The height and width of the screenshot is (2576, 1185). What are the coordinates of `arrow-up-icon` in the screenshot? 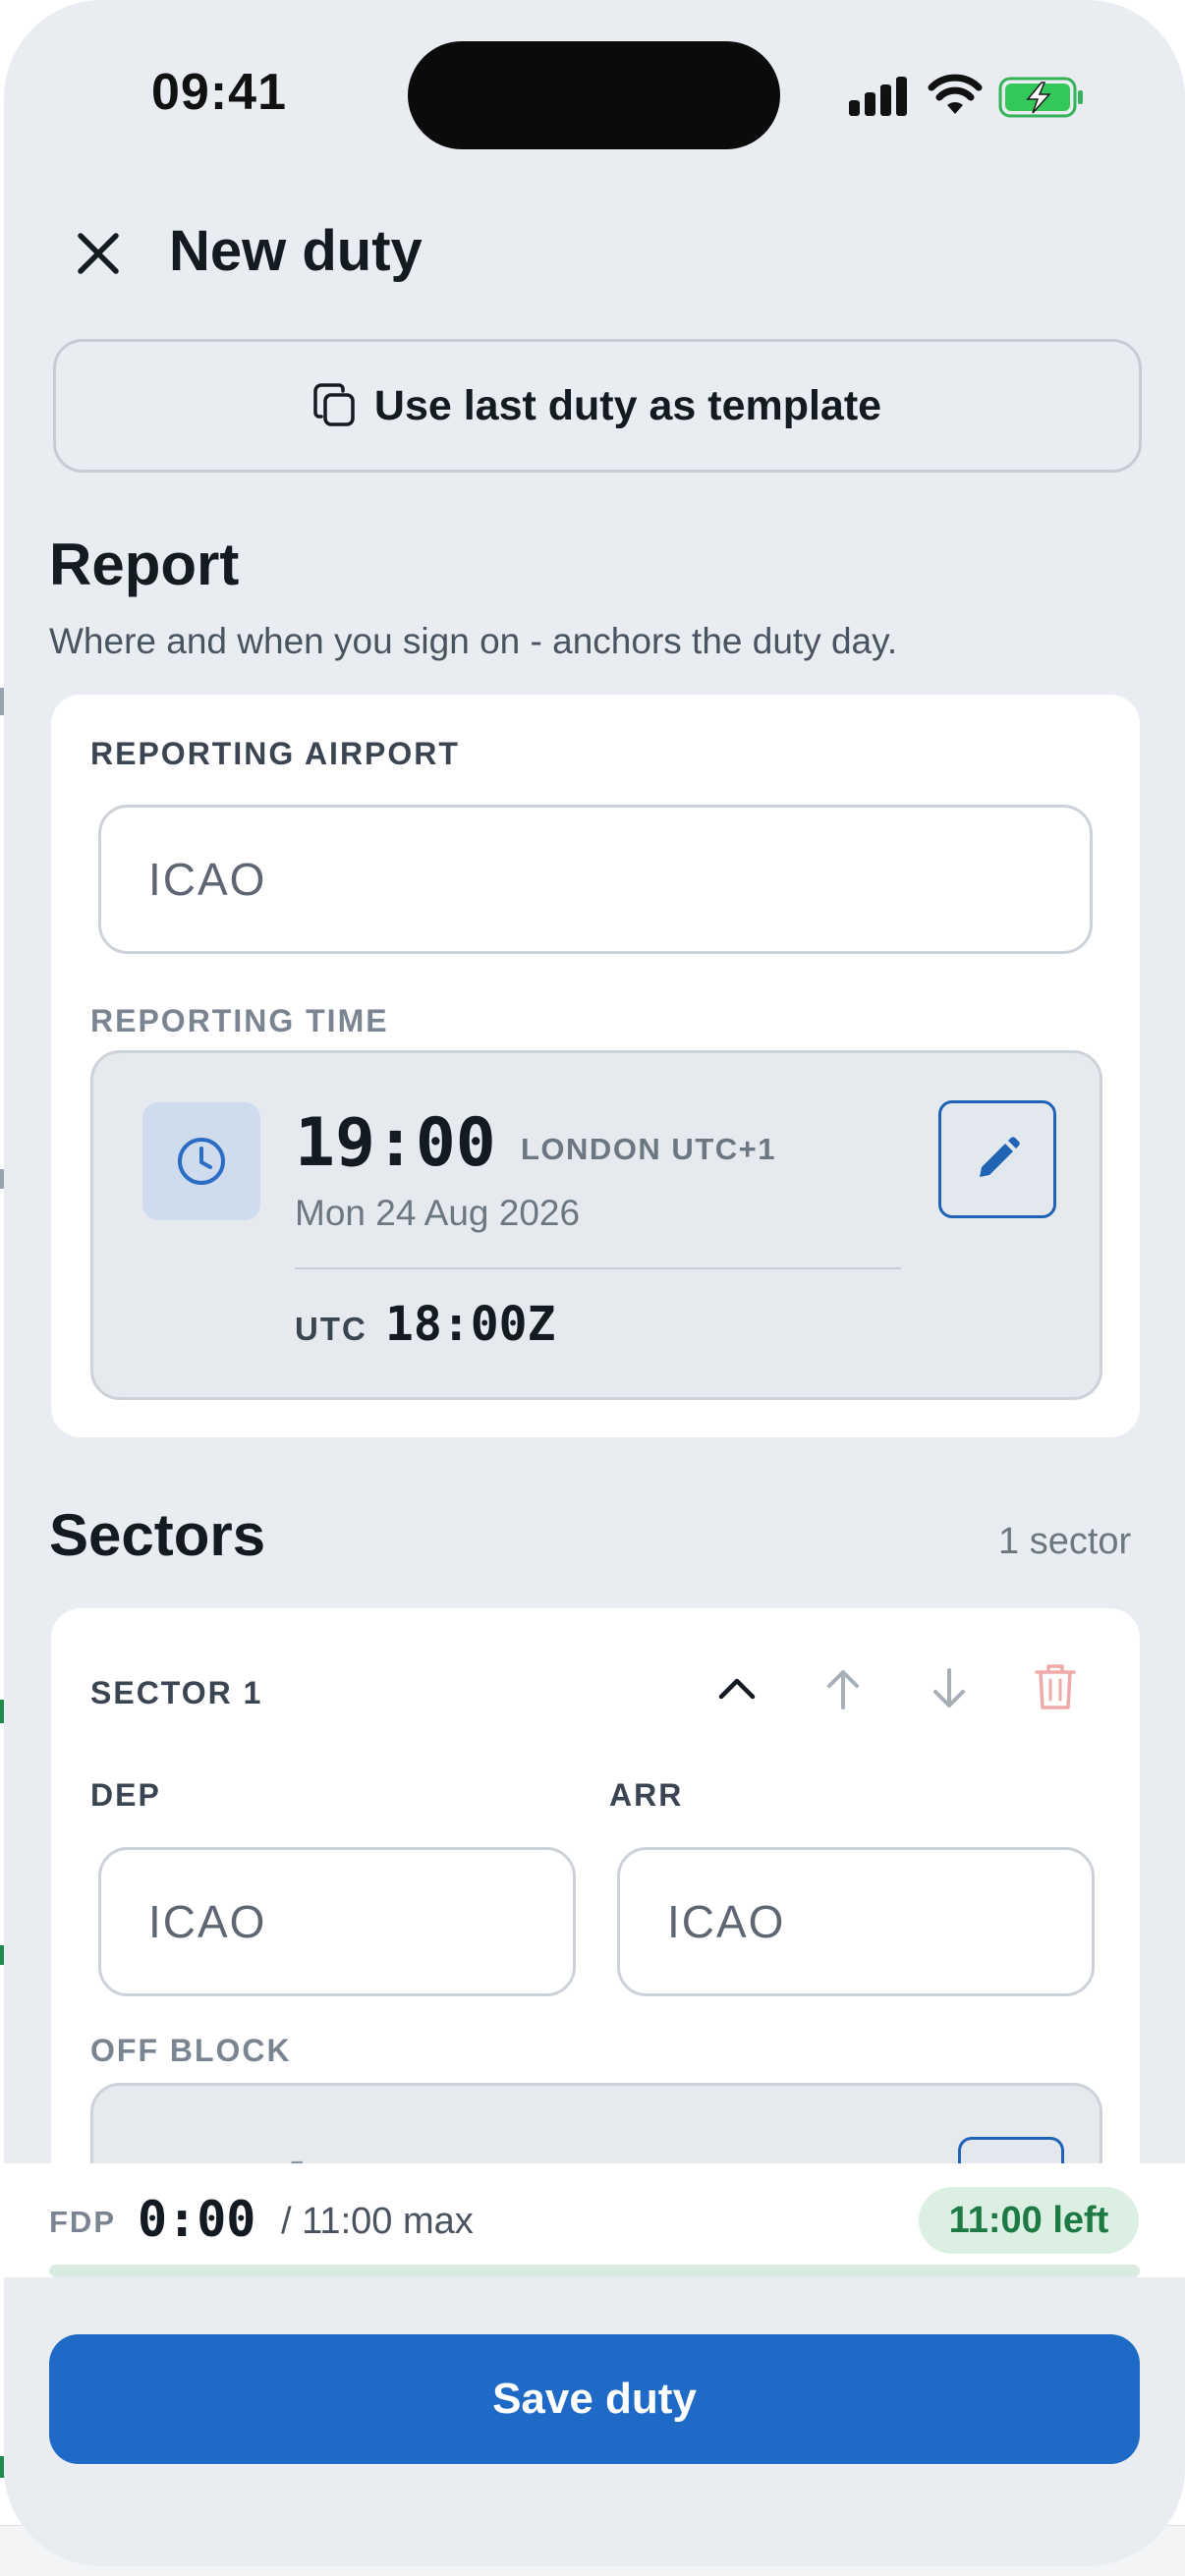 It's located at (843, 1689).